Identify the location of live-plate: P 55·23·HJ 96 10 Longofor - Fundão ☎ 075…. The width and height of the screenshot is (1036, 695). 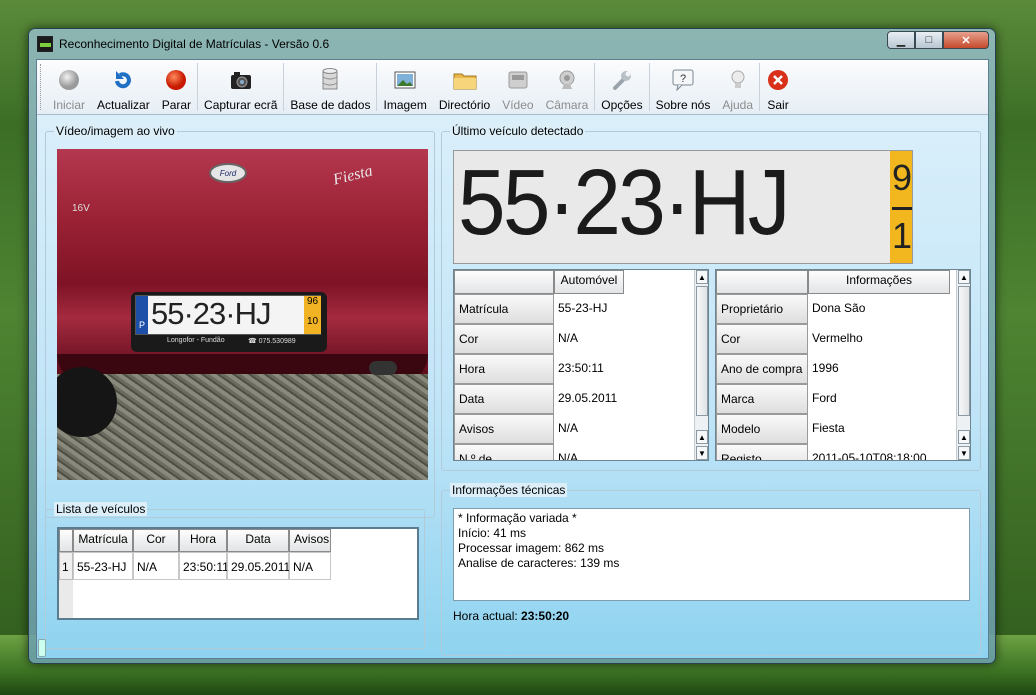
(229, 322).